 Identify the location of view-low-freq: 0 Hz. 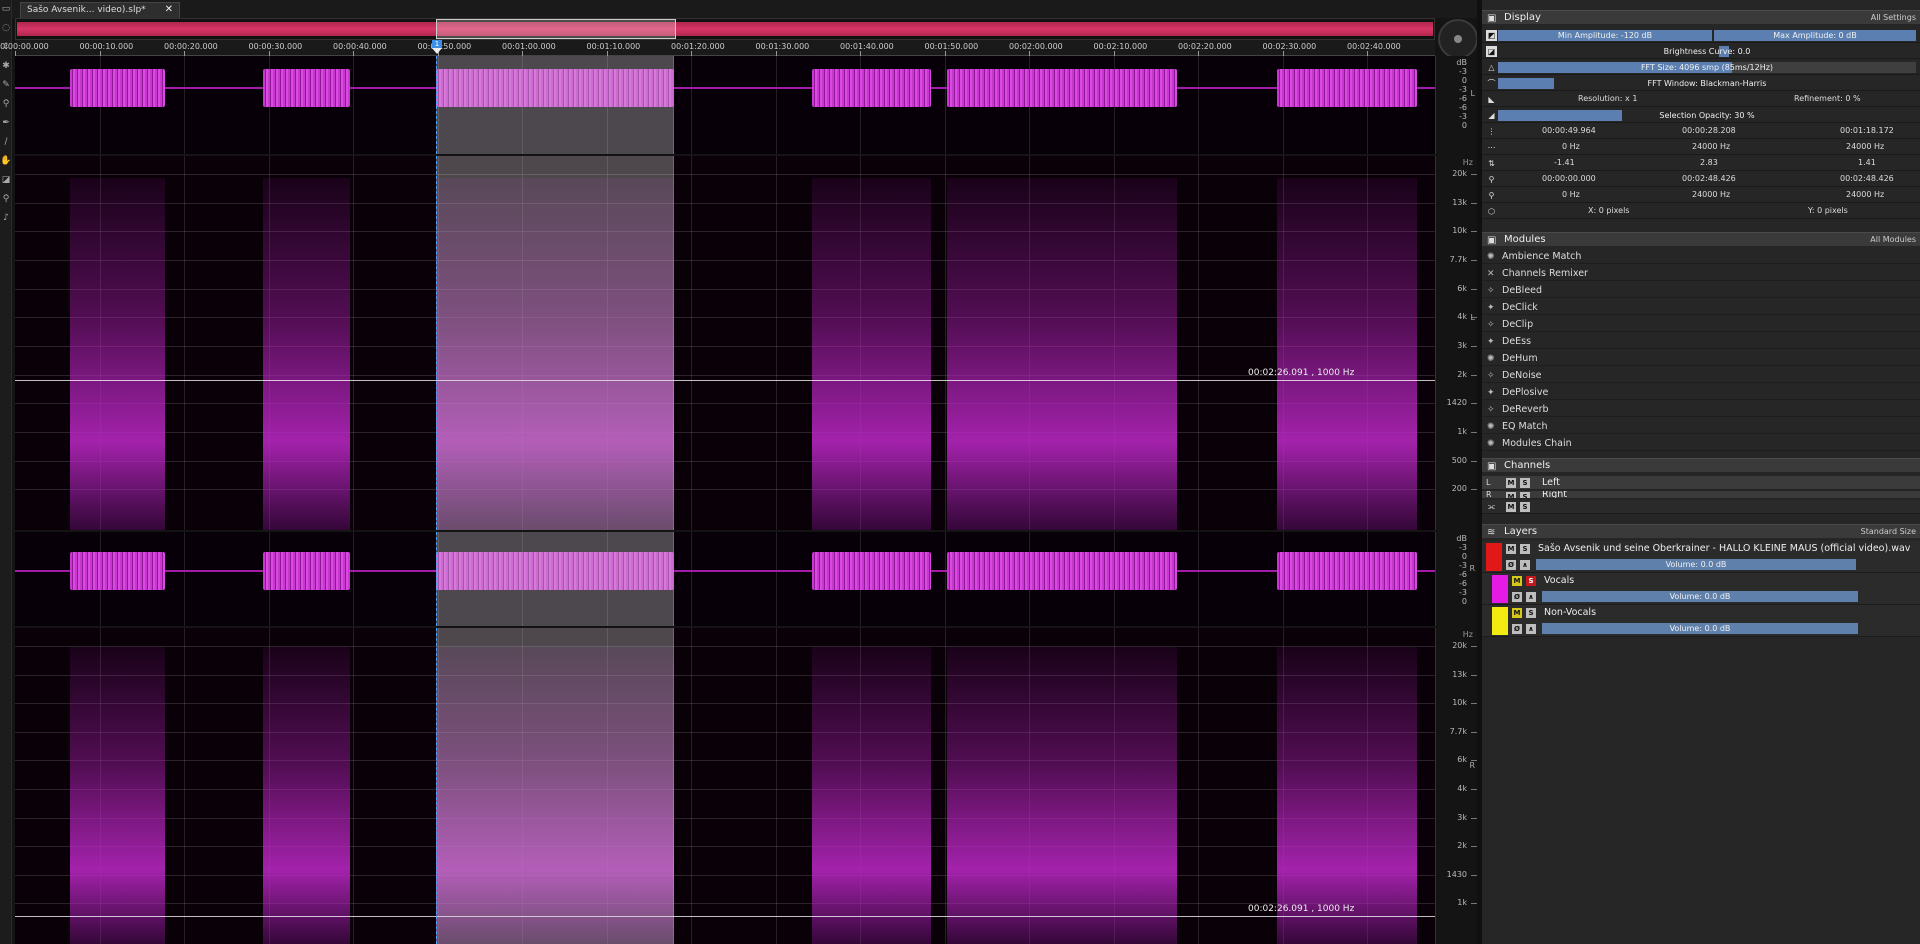
(1571, 194).